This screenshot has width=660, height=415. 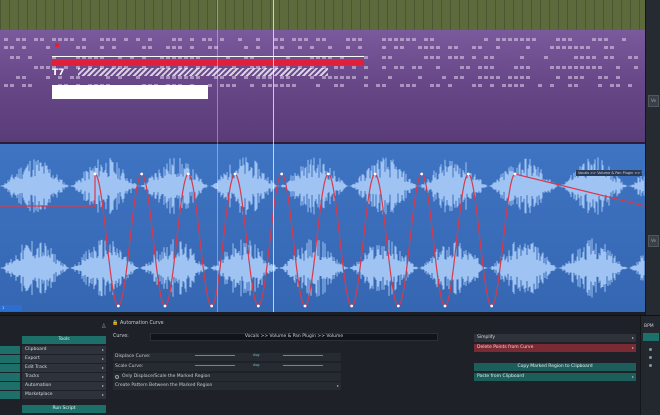 What do you see at coordinates (322, 15) in the screenshot?
I see `track-top-lane` at bounding box center [322, 15].